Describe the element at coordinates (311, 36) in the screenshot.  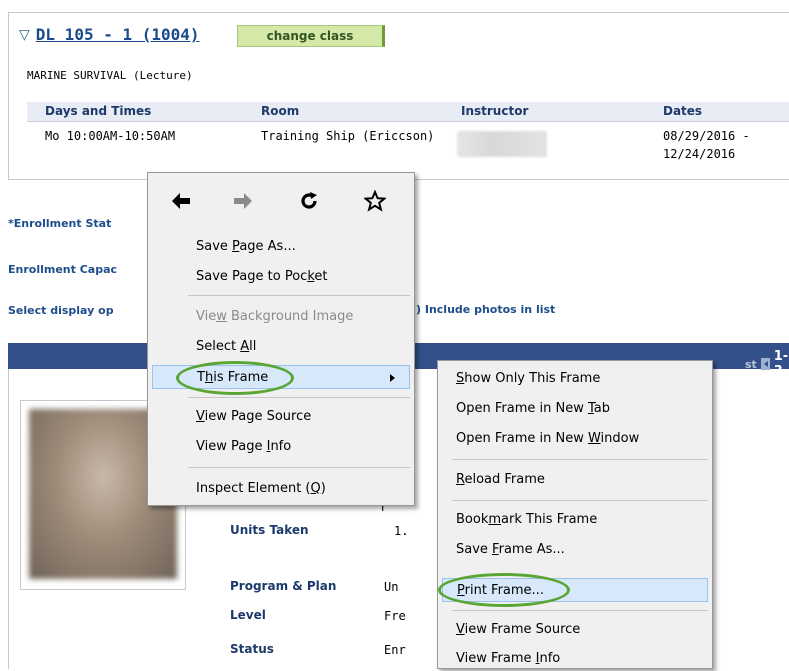
I see `change-class-button: change class` at that location.